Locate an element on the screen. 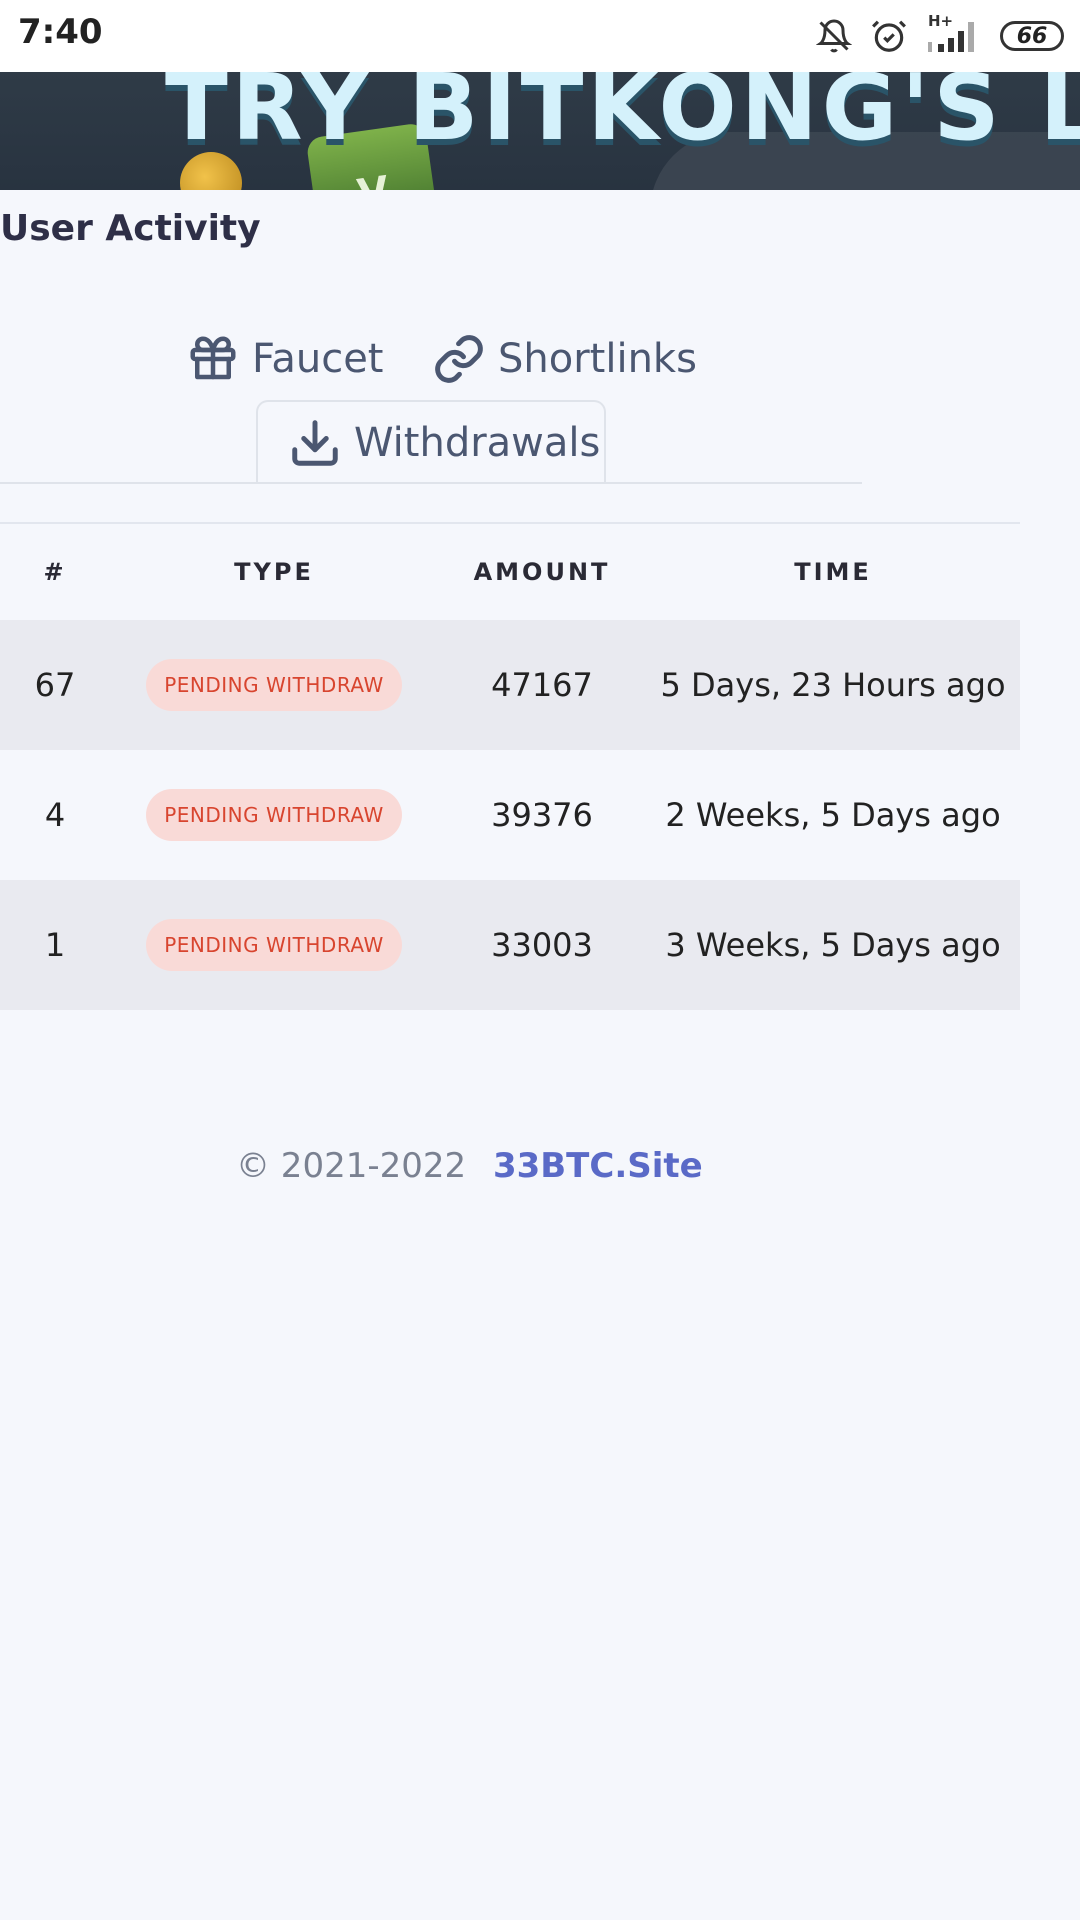 This screenshot has height=1920, width=1080. row-amount: 33003 is located at coordinates (542, 945).